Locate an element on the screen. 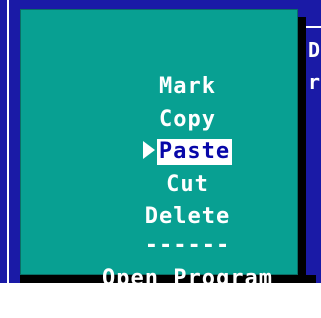 The width and height of the screenshot is (321, 318). window-border-top is located at coordinates (312, 27).